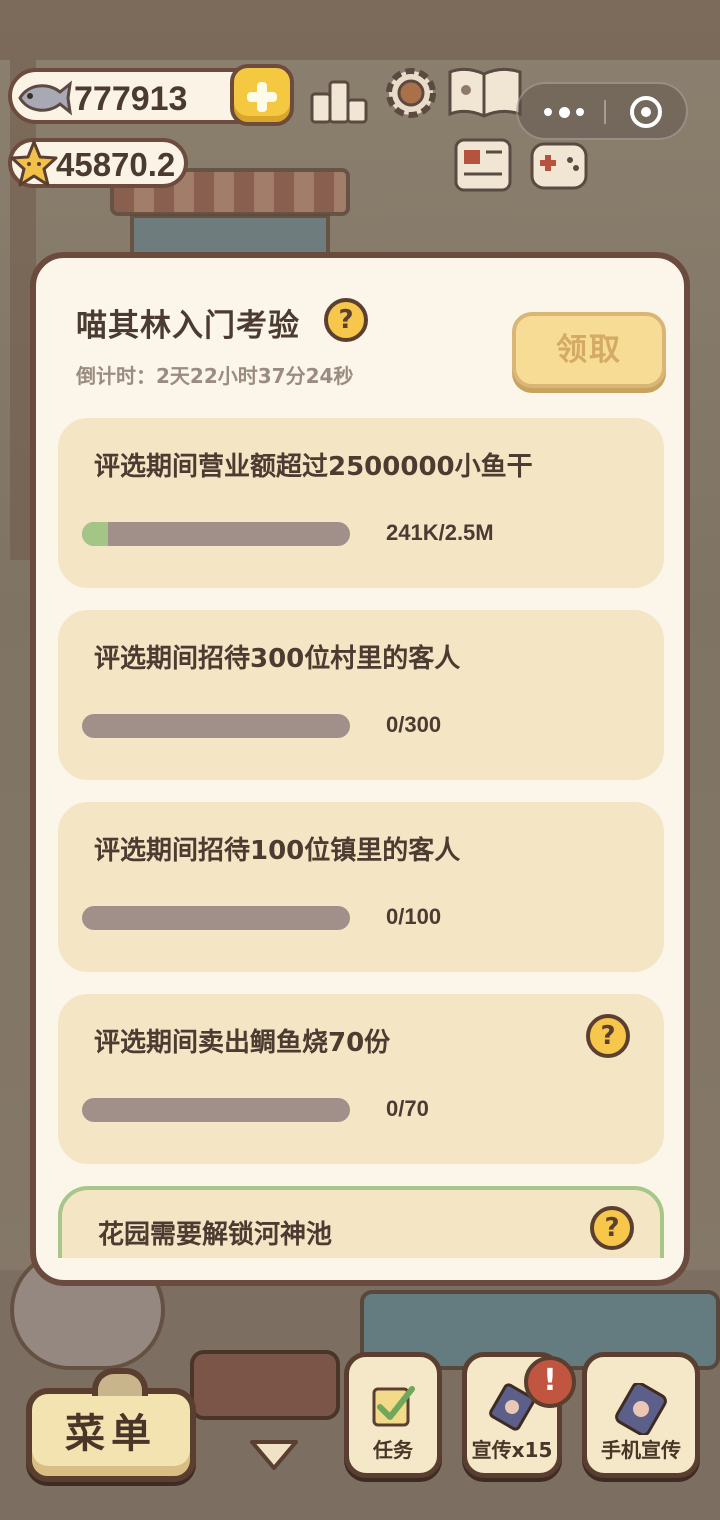 This screenshot has height=1520, width=720. Describe the element at coordinates (242, 1043) in the screenshot. I see `task-label: 评选期间卖出鲷鱼烧70份` at that location.